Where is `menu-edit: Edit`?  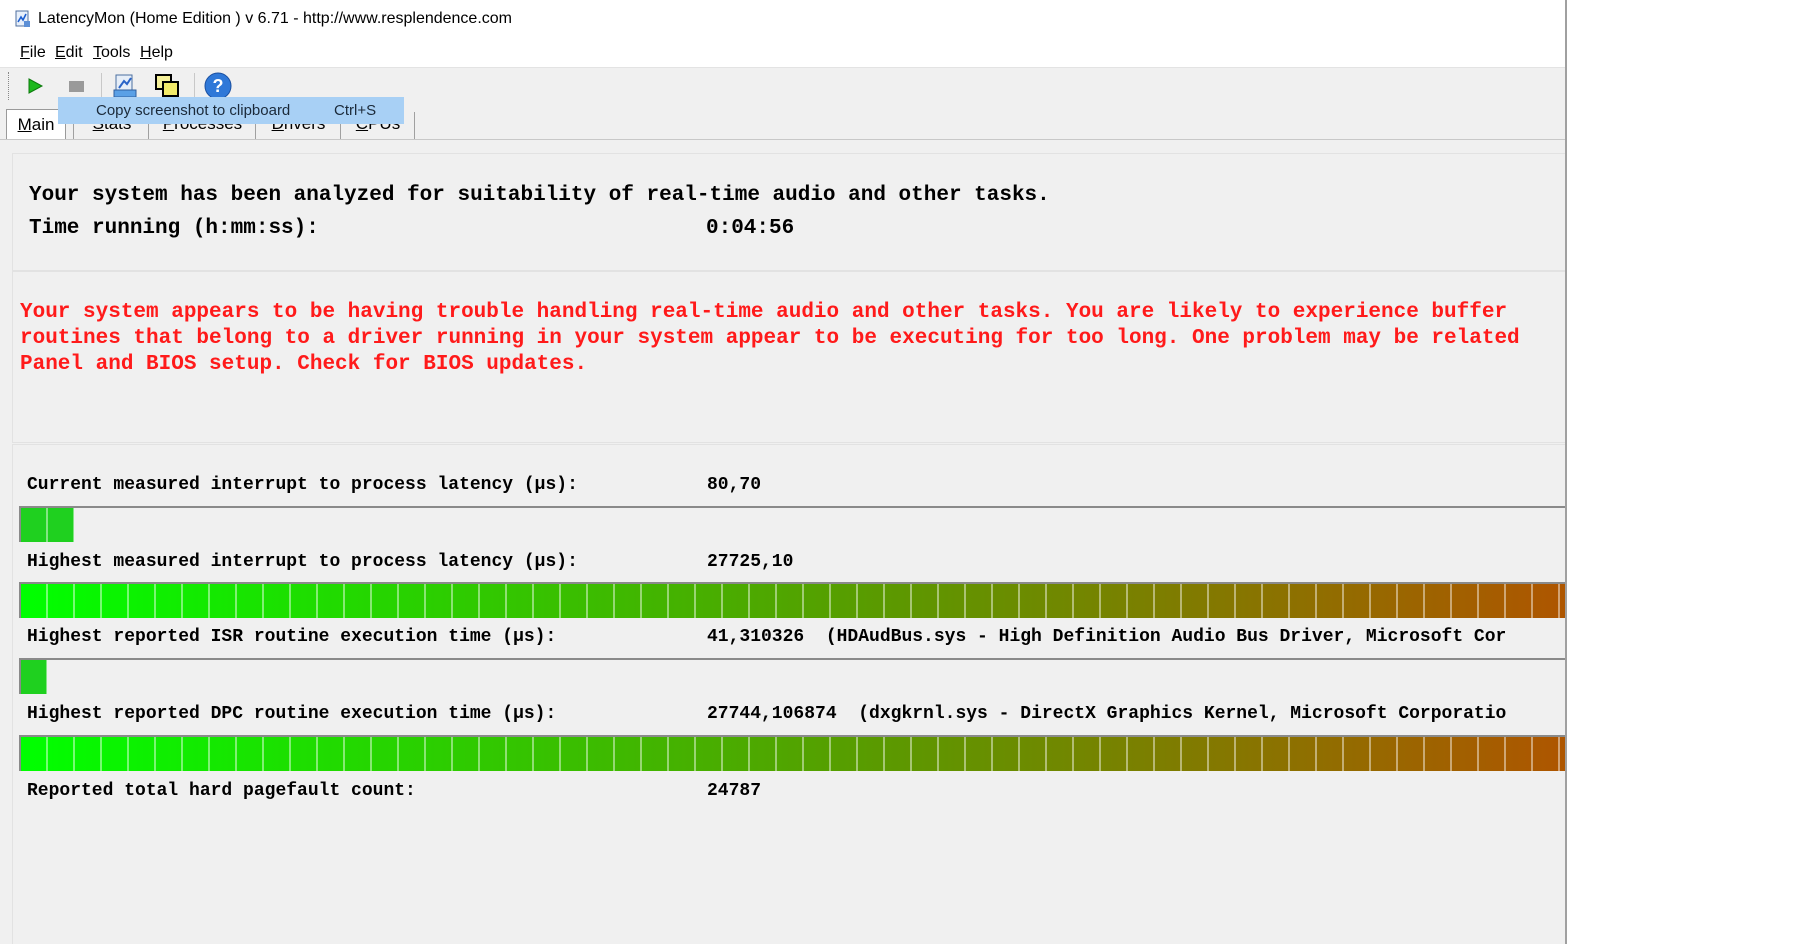 menu-edit: Edit is located at coordinates (69, 53).